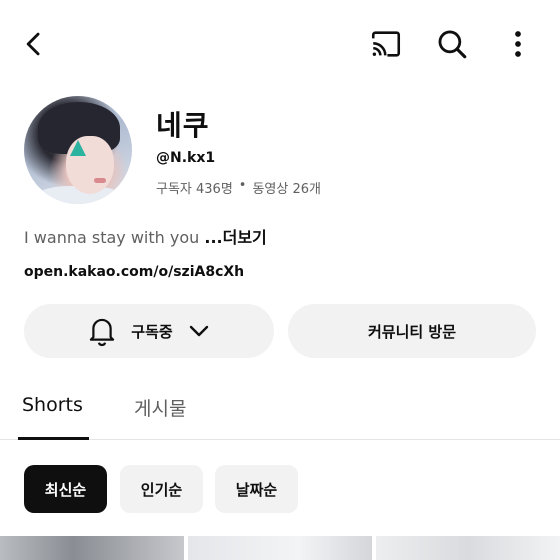  Describe the element at coordinates (134, 272) in the screenshot. I see `channel-external-link: open.kakao.com/o/sziA8cXh` at that location.